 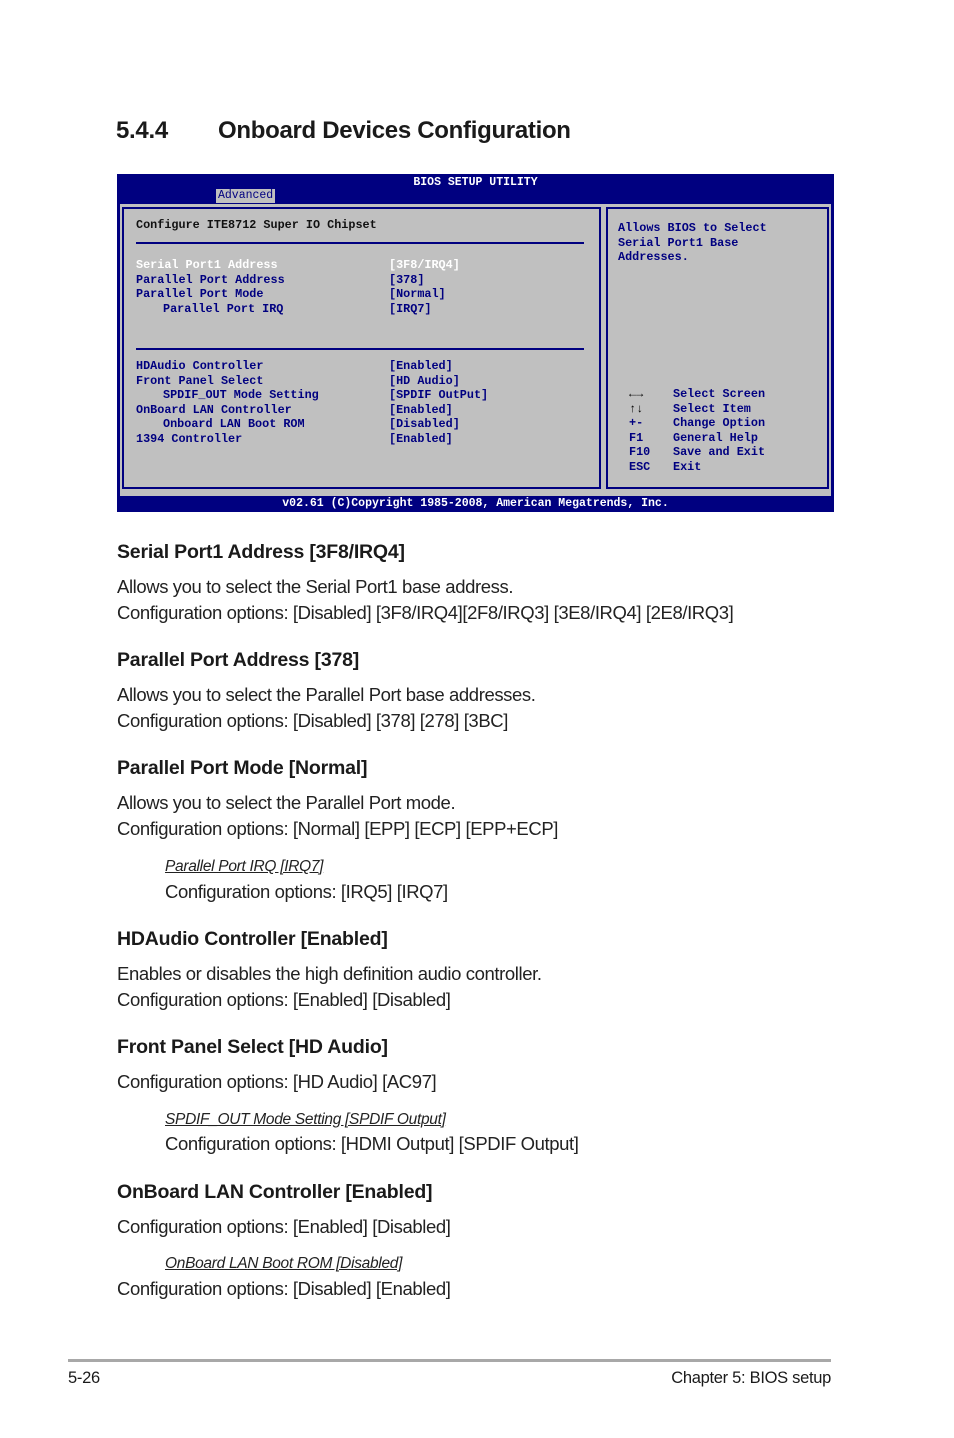 What do you see at coordinates (214, 410) in the screenshot?
I see `setting-label: OnBoard LAN Controller` at bounding box center [214, 410].